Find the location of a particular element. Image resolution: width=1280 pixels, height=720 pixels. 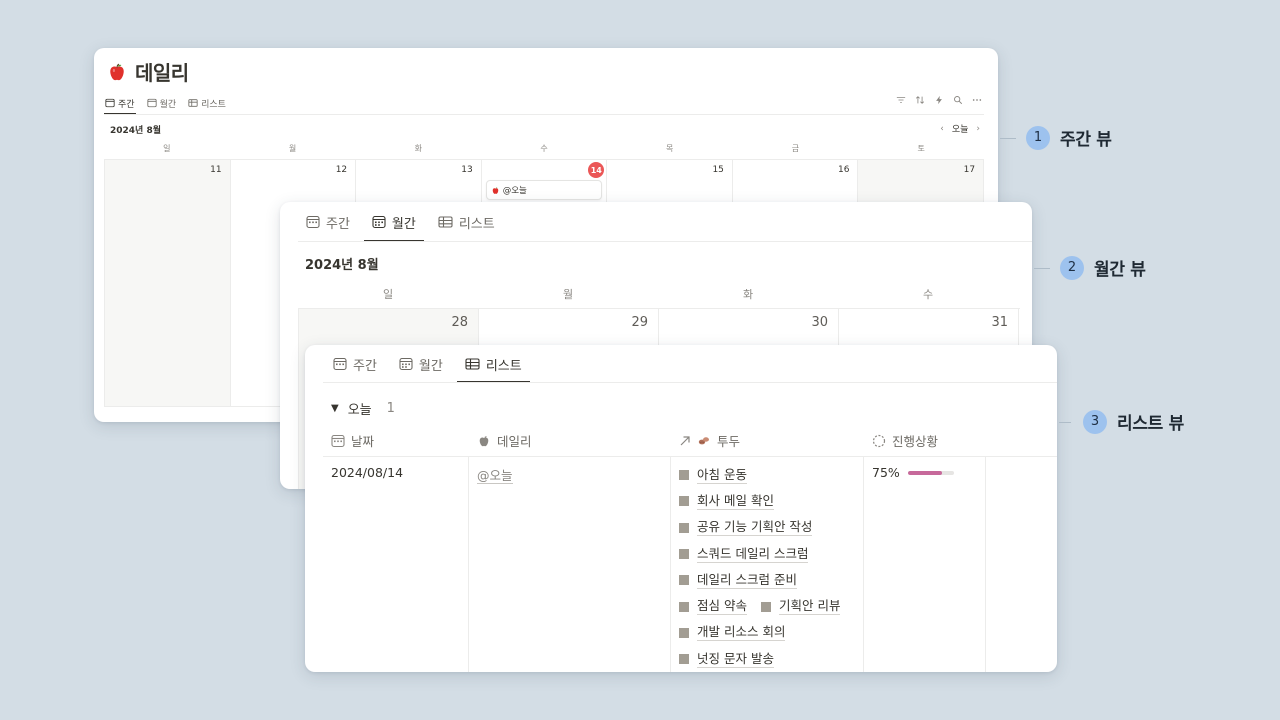

todo-item: 데일리 스크럼 준비 is located at coordinates (771, 580).